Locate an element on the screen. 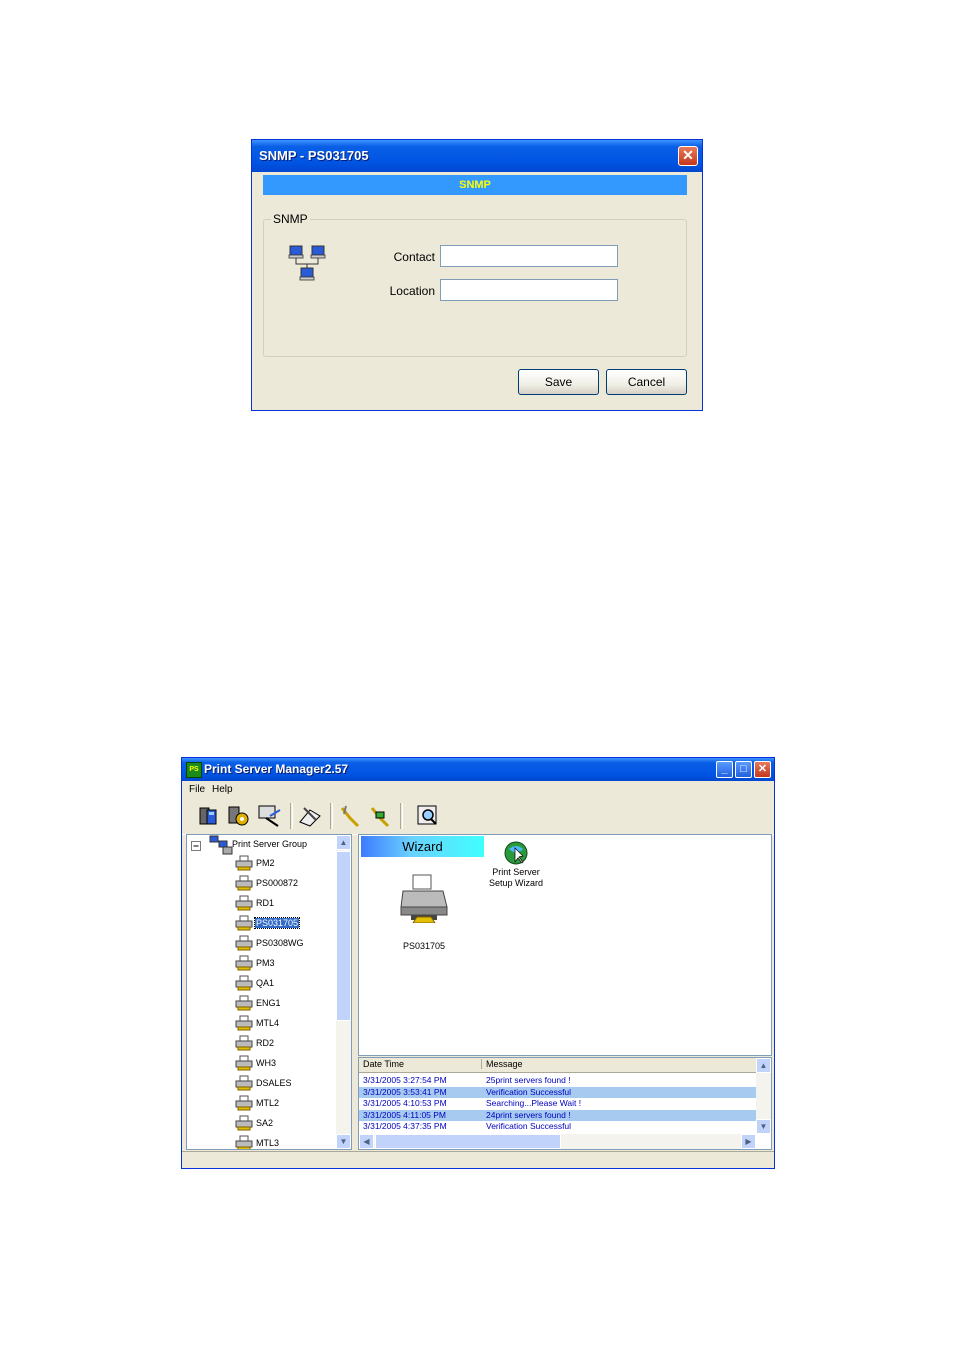 The image size is (954, 1350). log-message: Verification Successful is located at coordinates (529, 1126).